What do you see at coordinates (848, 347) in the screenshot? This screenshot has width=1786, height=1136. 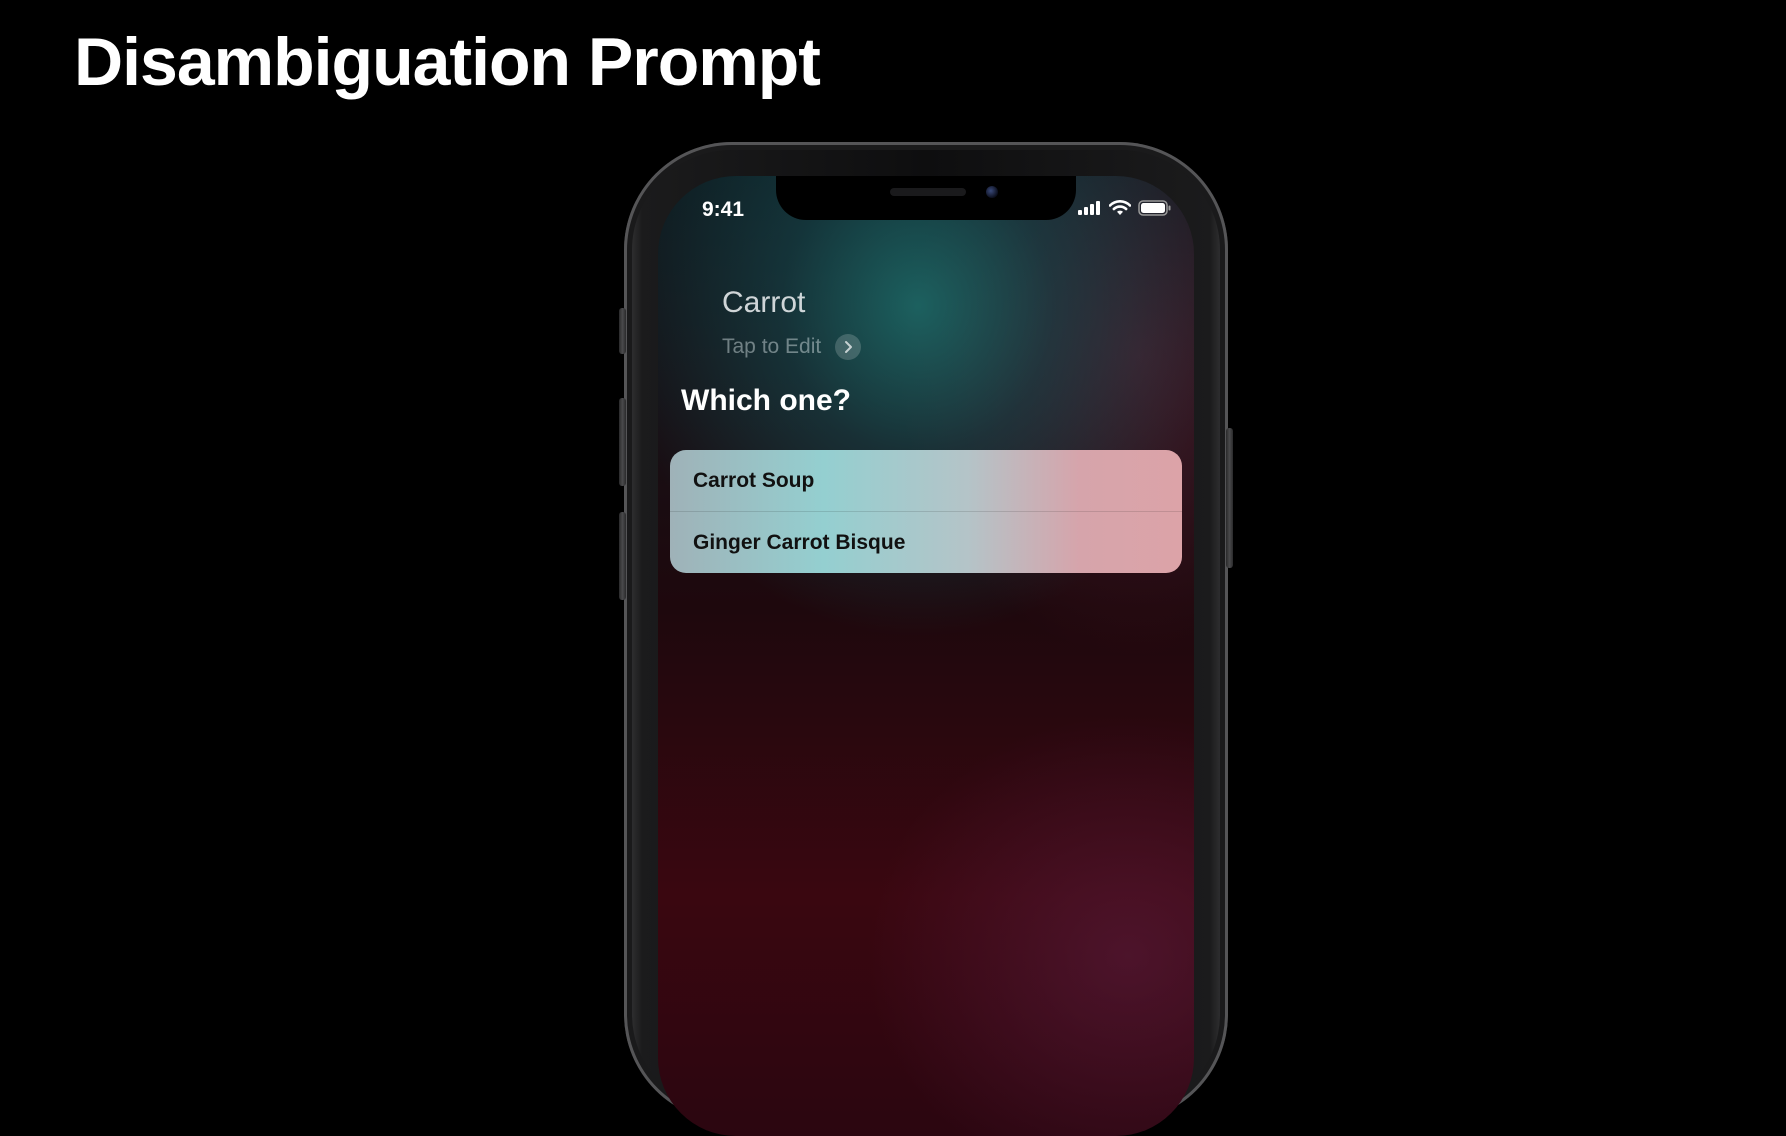 I see `chevron-right-icon` at bounding box center [848, 347].